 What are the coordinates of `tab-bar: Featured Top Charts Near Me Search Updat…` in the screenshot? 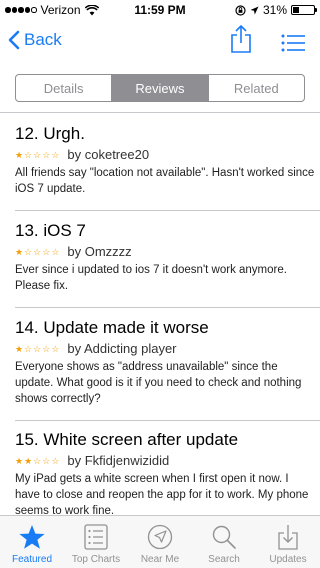 It's located at (160, 541).